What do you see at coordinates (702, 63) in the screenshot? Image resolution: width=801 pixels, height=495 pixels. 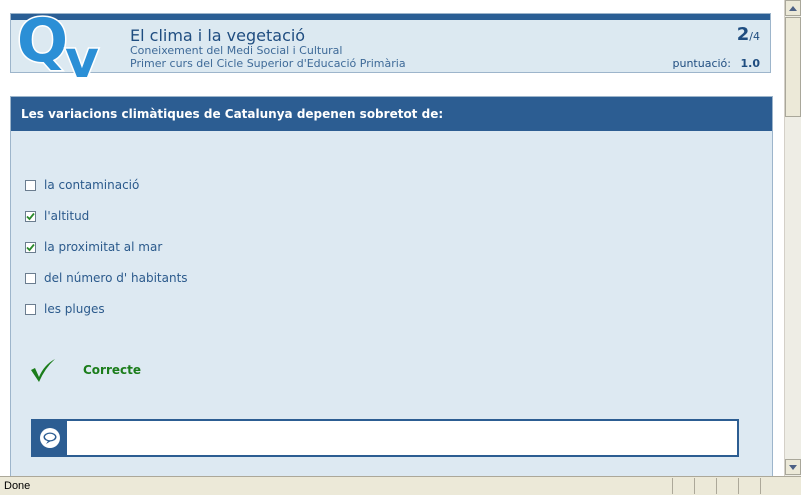 I see `score-label: puntuació:` at bounding box center [702, 63].